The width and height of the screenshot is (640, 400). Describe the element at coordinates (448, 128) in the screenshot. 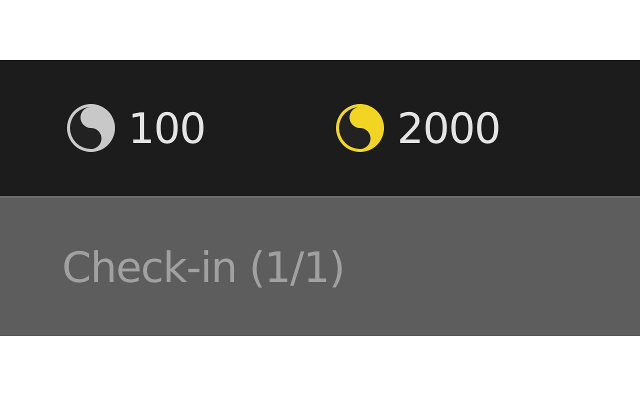

I see `currency-amount: 2000` at that location.